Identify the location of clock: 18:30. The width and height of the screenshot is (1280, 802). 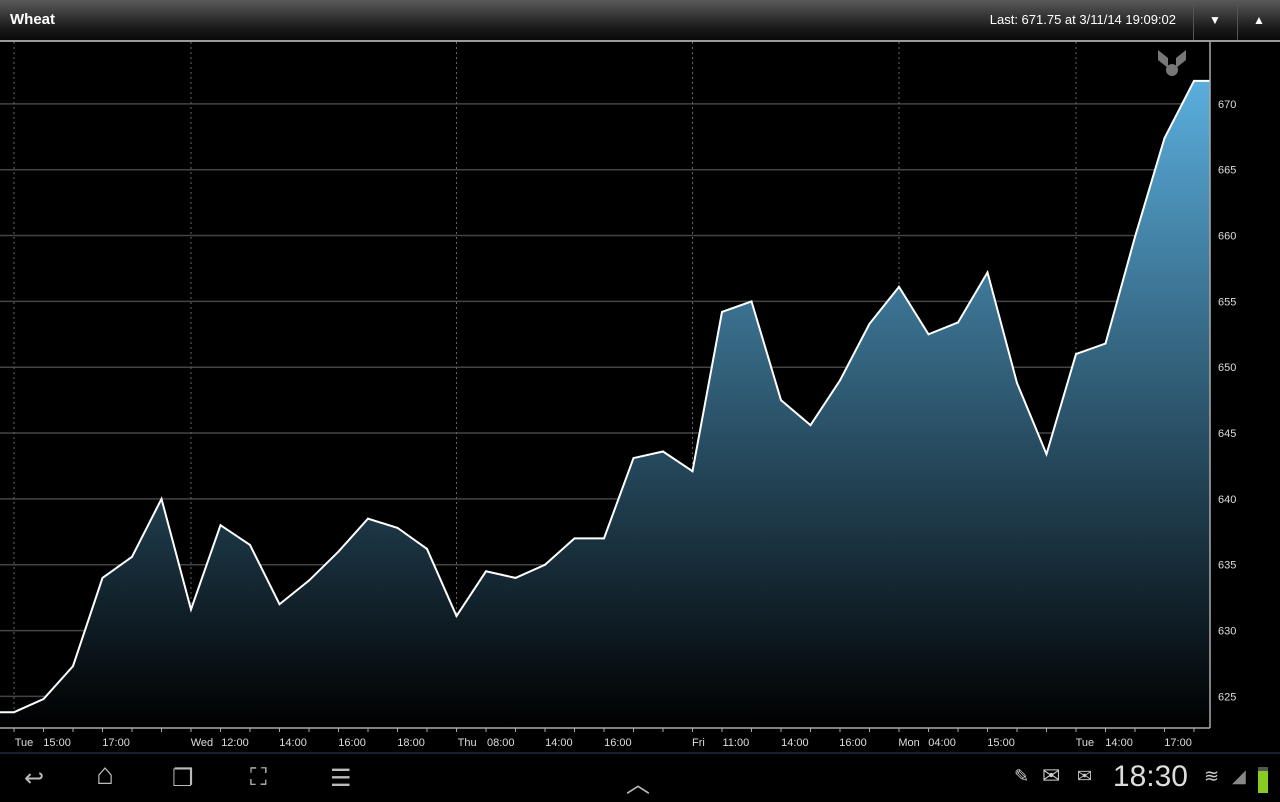
(1150, 776).